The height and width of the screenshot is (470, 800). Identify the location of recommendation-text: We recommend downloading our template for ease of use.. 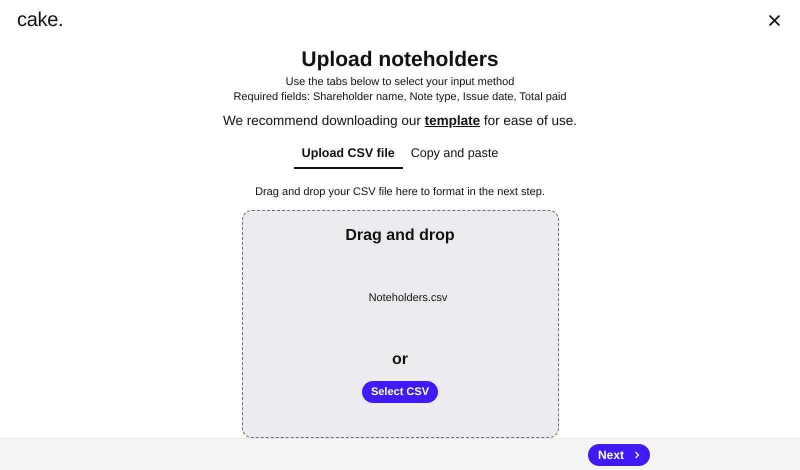
(400, 121).